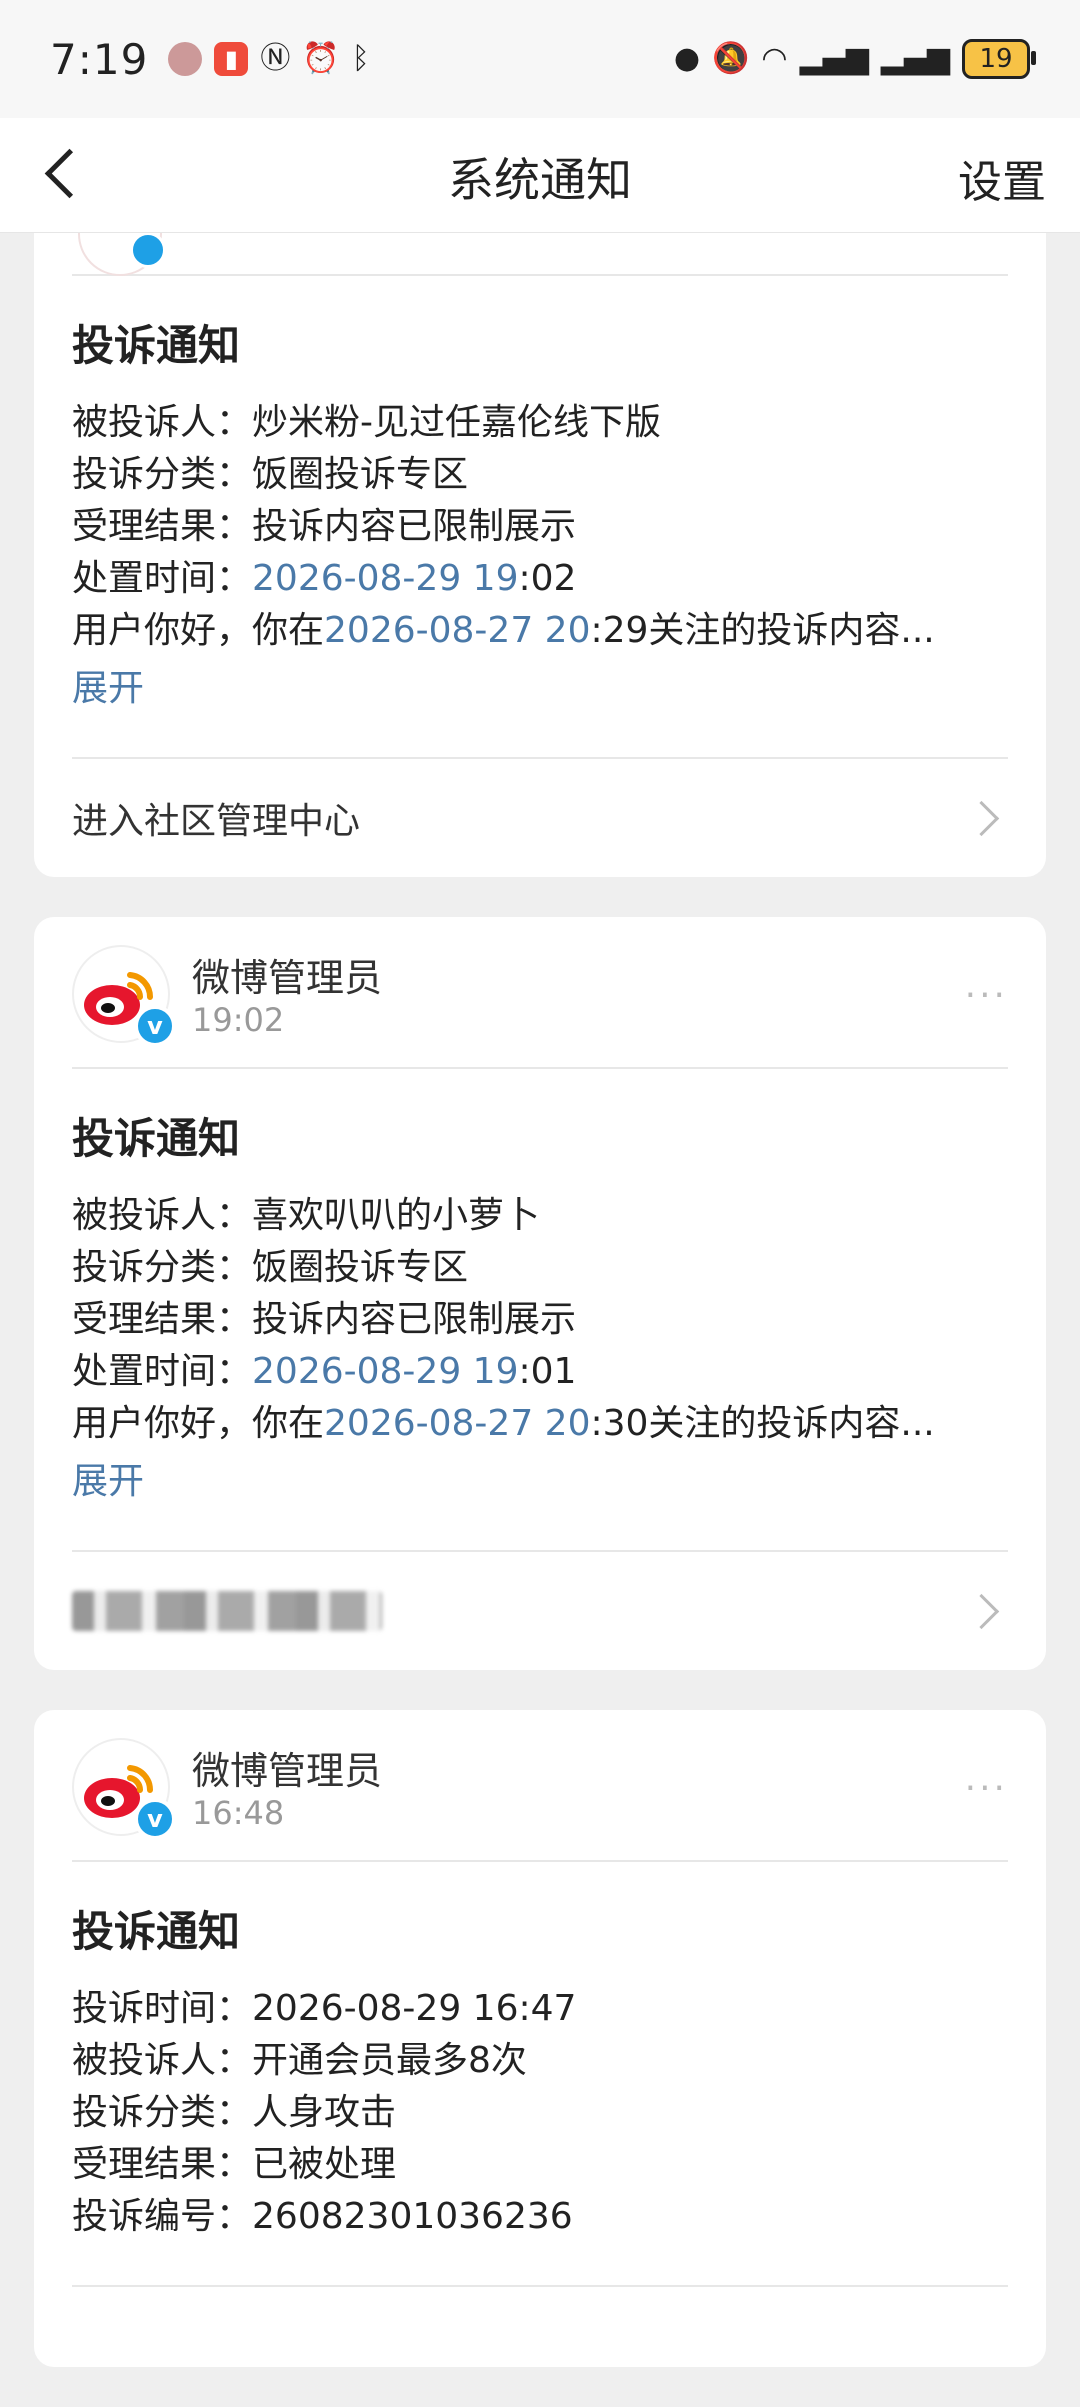  What do you see at coordinates (148, 250) in the screenshot?
I see `verified-badge-icon` at bounding box center [148, 250].